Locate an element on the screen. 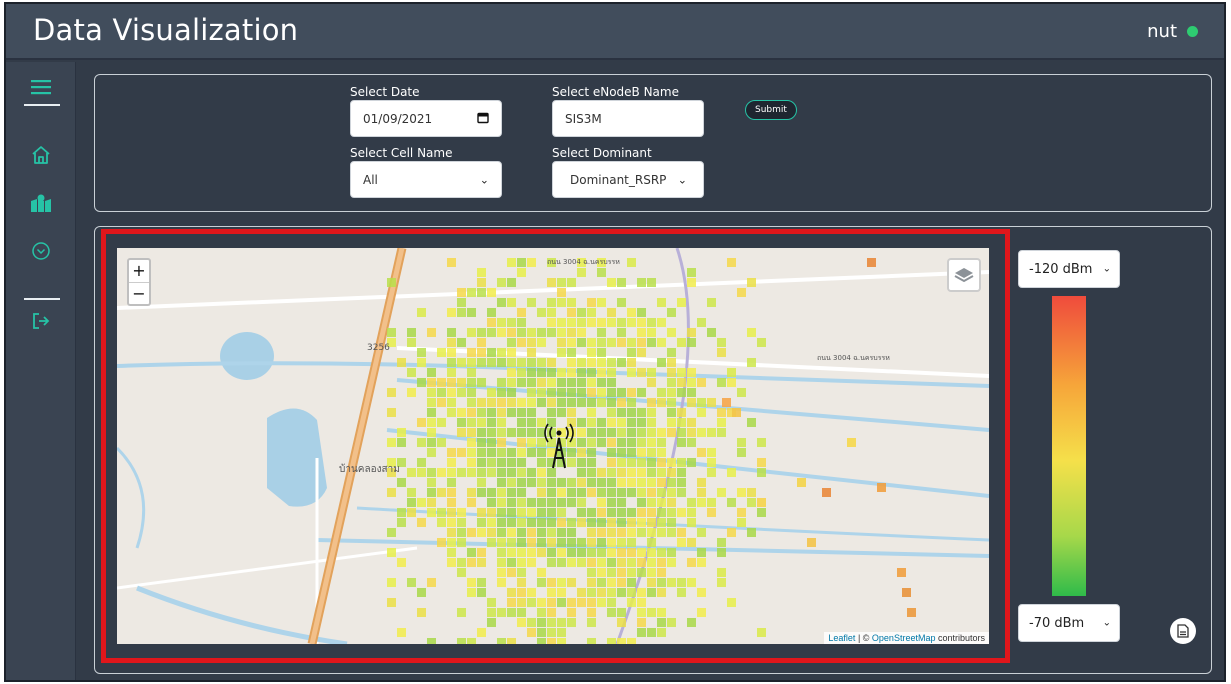 The image size is (1231, 684). place-label: บ้านคลองสาม is located at coordinates (369, 469).